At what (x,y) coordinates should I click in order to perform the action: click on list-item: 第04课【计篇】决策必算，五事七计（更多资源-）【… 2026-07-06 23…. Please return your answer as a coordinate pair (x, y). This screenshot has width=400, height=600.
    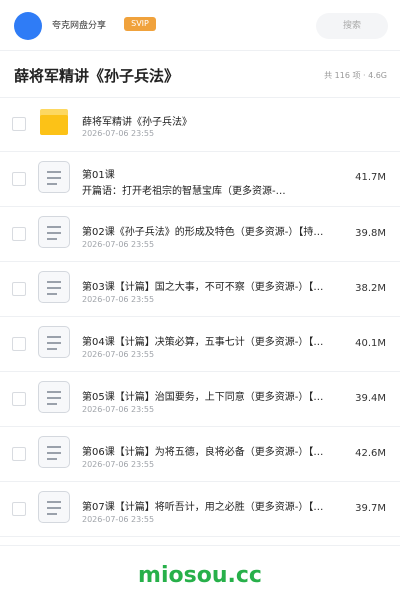
    Looking at the image, I should click on (200, 344).